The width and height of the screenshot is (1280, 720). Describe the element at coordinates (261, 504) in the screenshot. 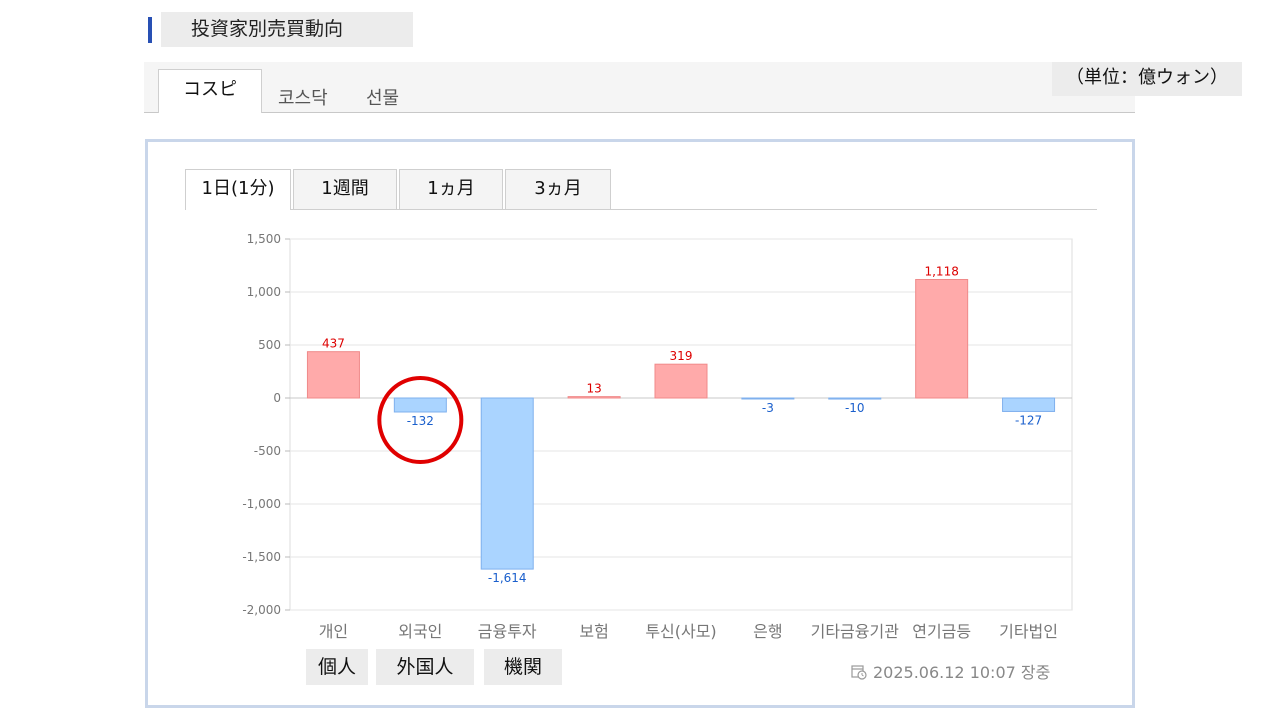

I see `y-tick-label: -1,000` at that location.